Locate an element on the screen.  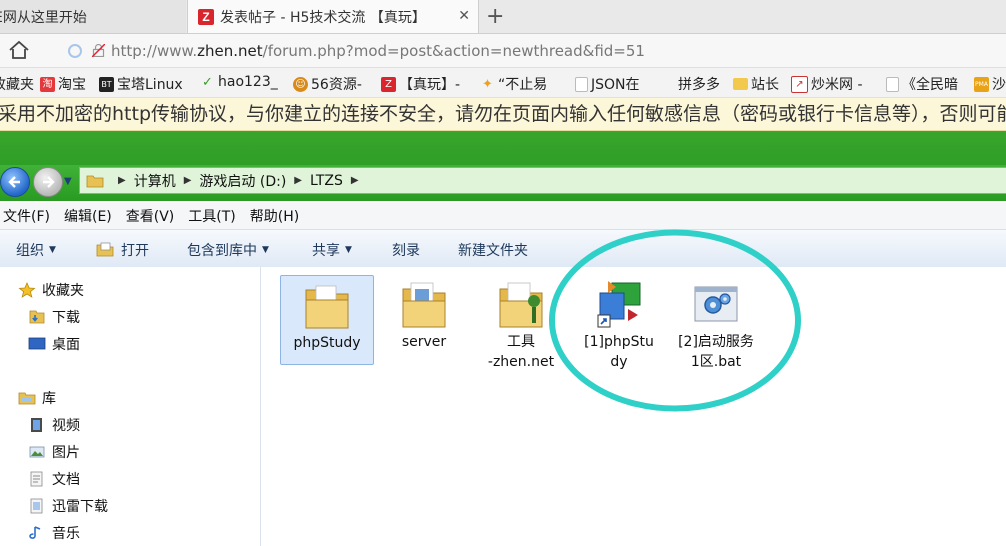
nav-xunlei-downloads: 迅雷下载 is located at coordinates (68, 506).